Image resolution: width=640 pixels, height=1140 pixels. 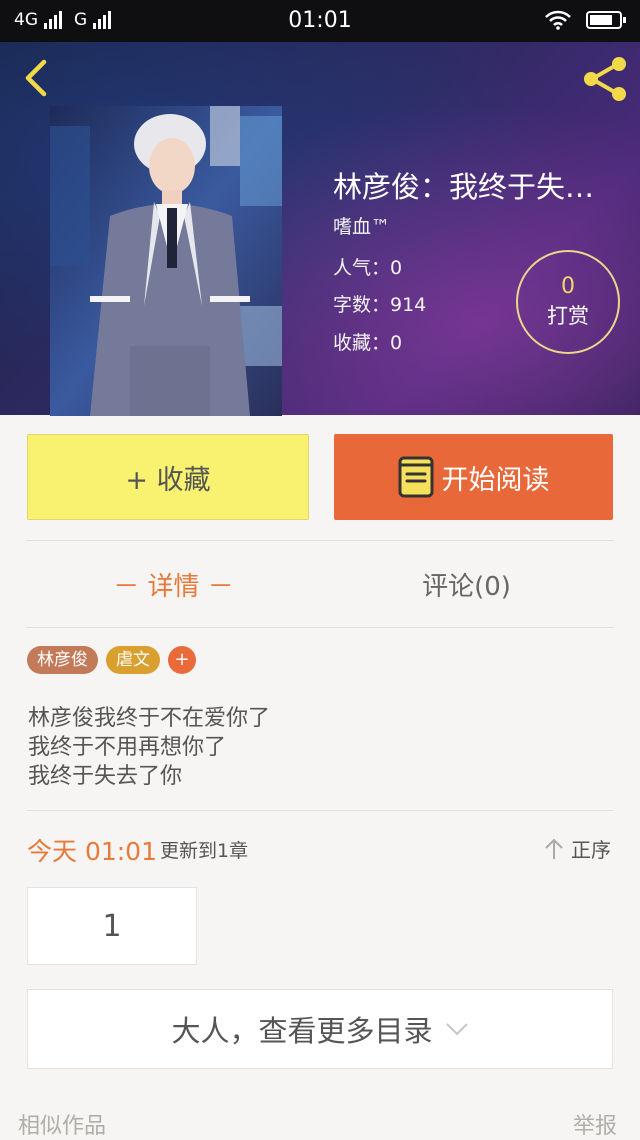 What do you see at coordinates (380, 305) in the screenshot?
I see `word-count-stat: 字数：914` at bounding box center [380, 305].